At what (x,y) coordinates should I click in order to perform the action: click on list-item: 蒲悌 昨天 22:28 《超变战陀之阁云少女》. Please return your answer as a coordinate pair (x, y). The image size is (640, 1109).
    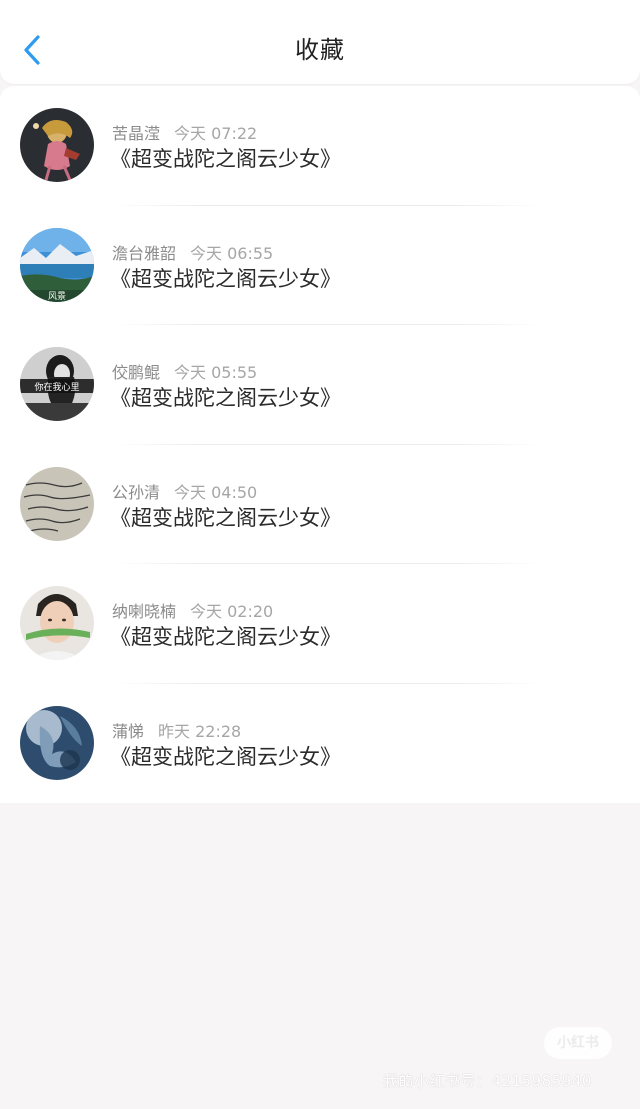
    Looking at the image, I should click on (320, 744).